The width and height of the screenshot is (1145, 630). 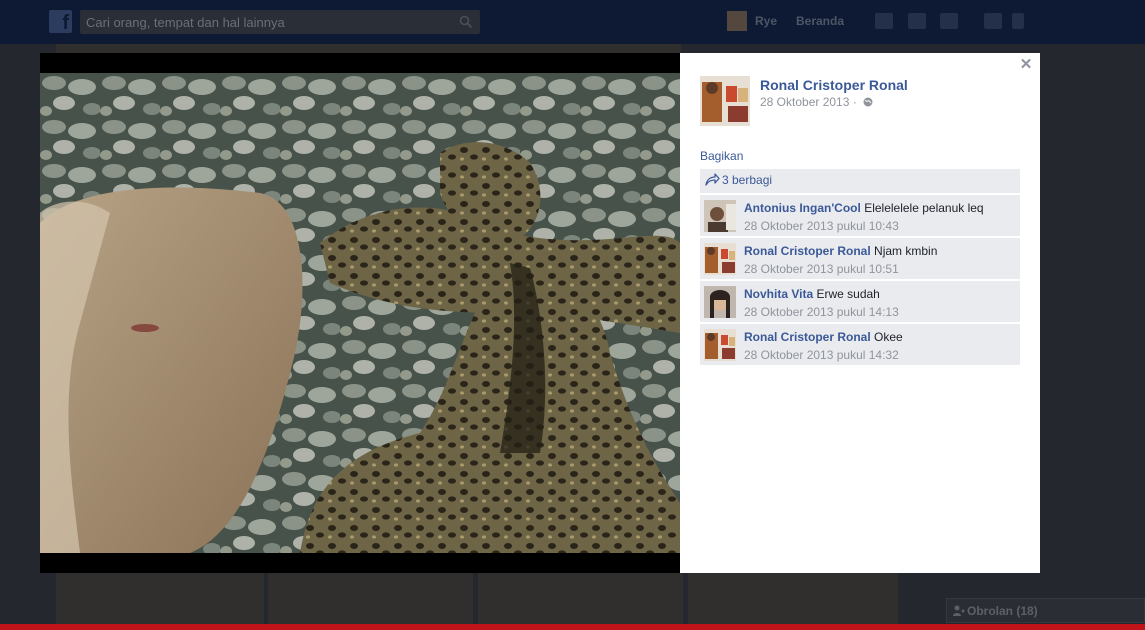 What do you see at coordinates (766, 21) in the screenshot?
I see `profile-link: Rye` at bounding box center [766, 21].